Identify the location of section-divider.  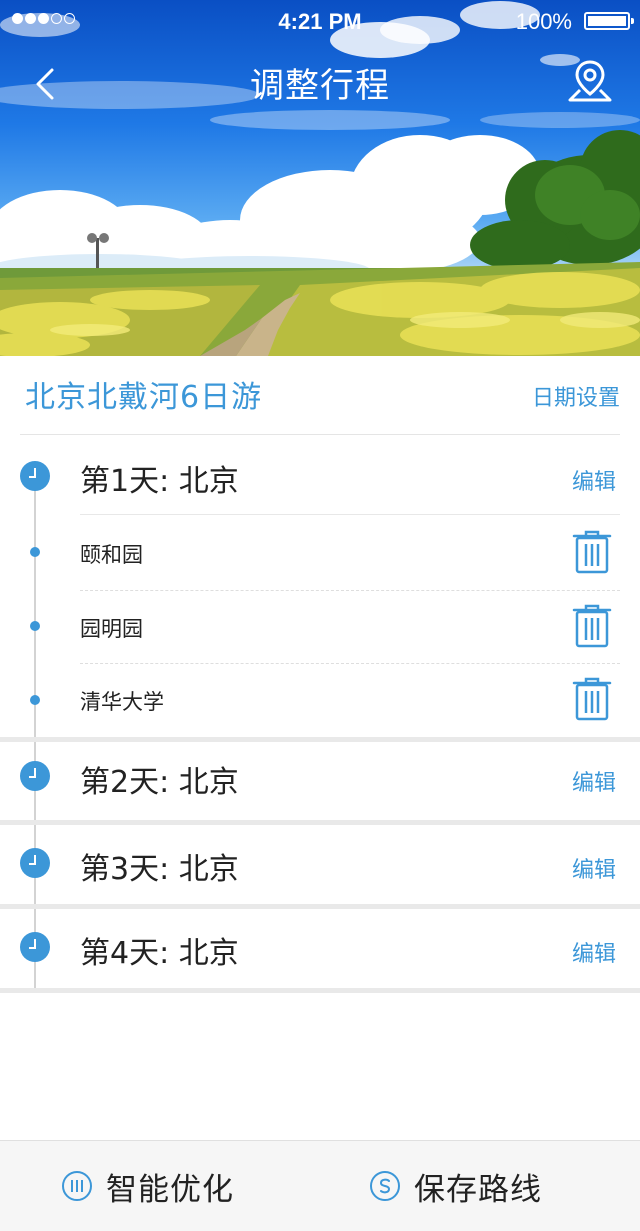
(320, 990).